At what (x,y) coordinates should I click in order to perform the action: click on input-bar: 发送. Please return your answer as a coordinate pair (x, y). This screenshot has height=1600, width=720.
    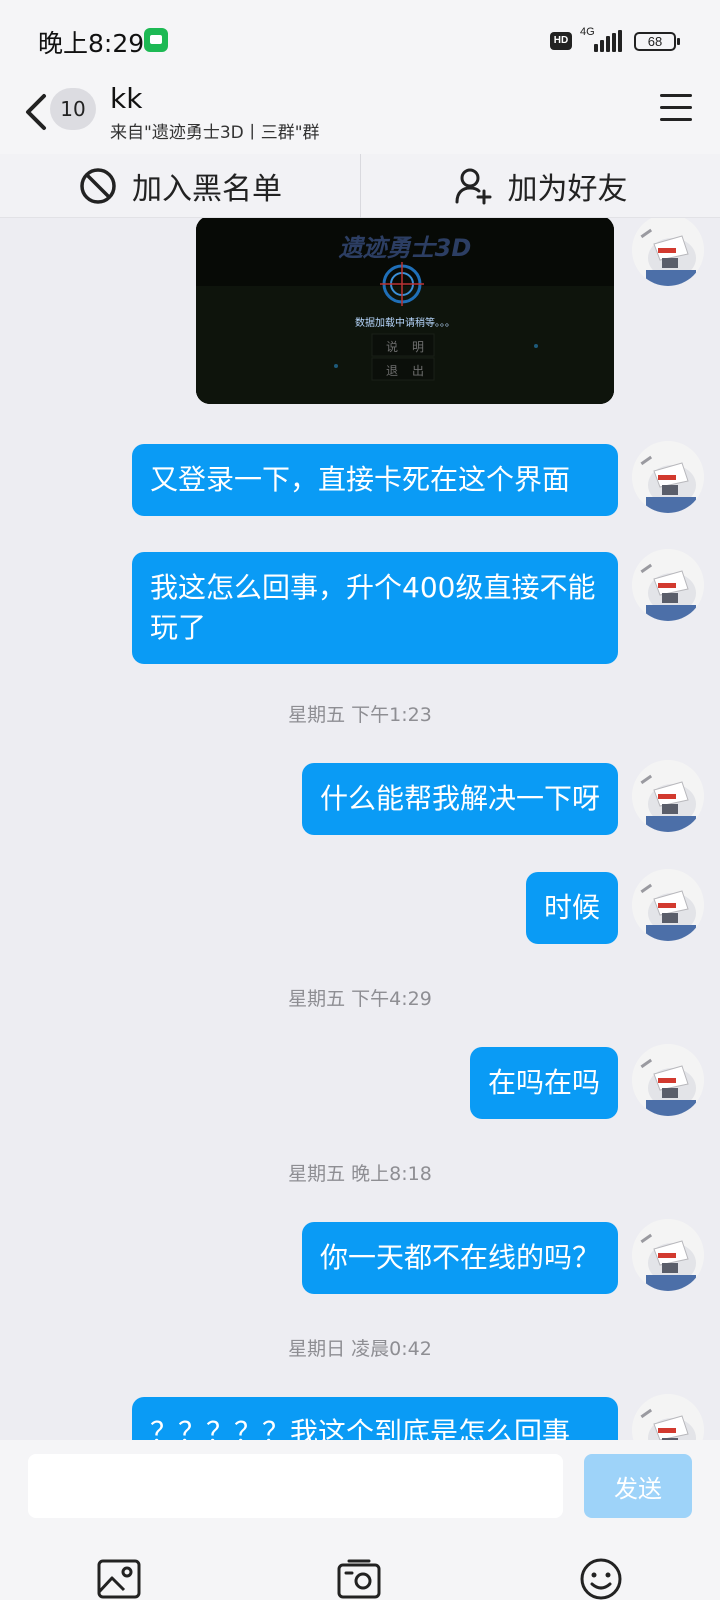
    Looking at the image, I should click on (360, 1520).